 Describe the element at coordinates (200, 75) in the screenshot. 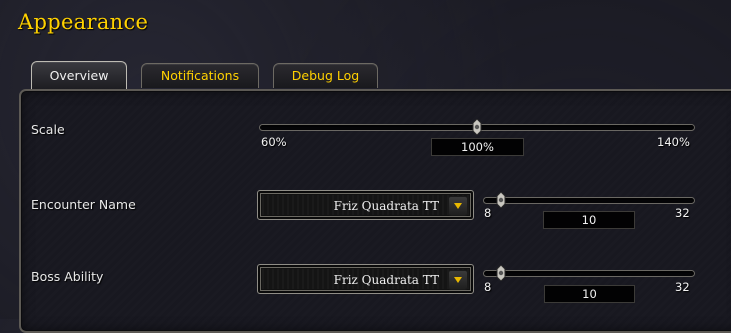

I see `tab-notifications: Notifications` at that location.